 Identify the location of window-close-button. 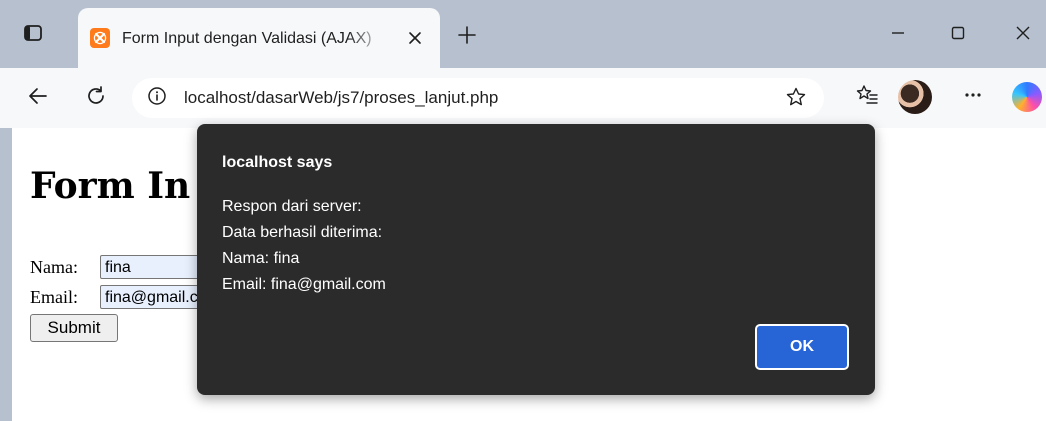
(1023, 35).